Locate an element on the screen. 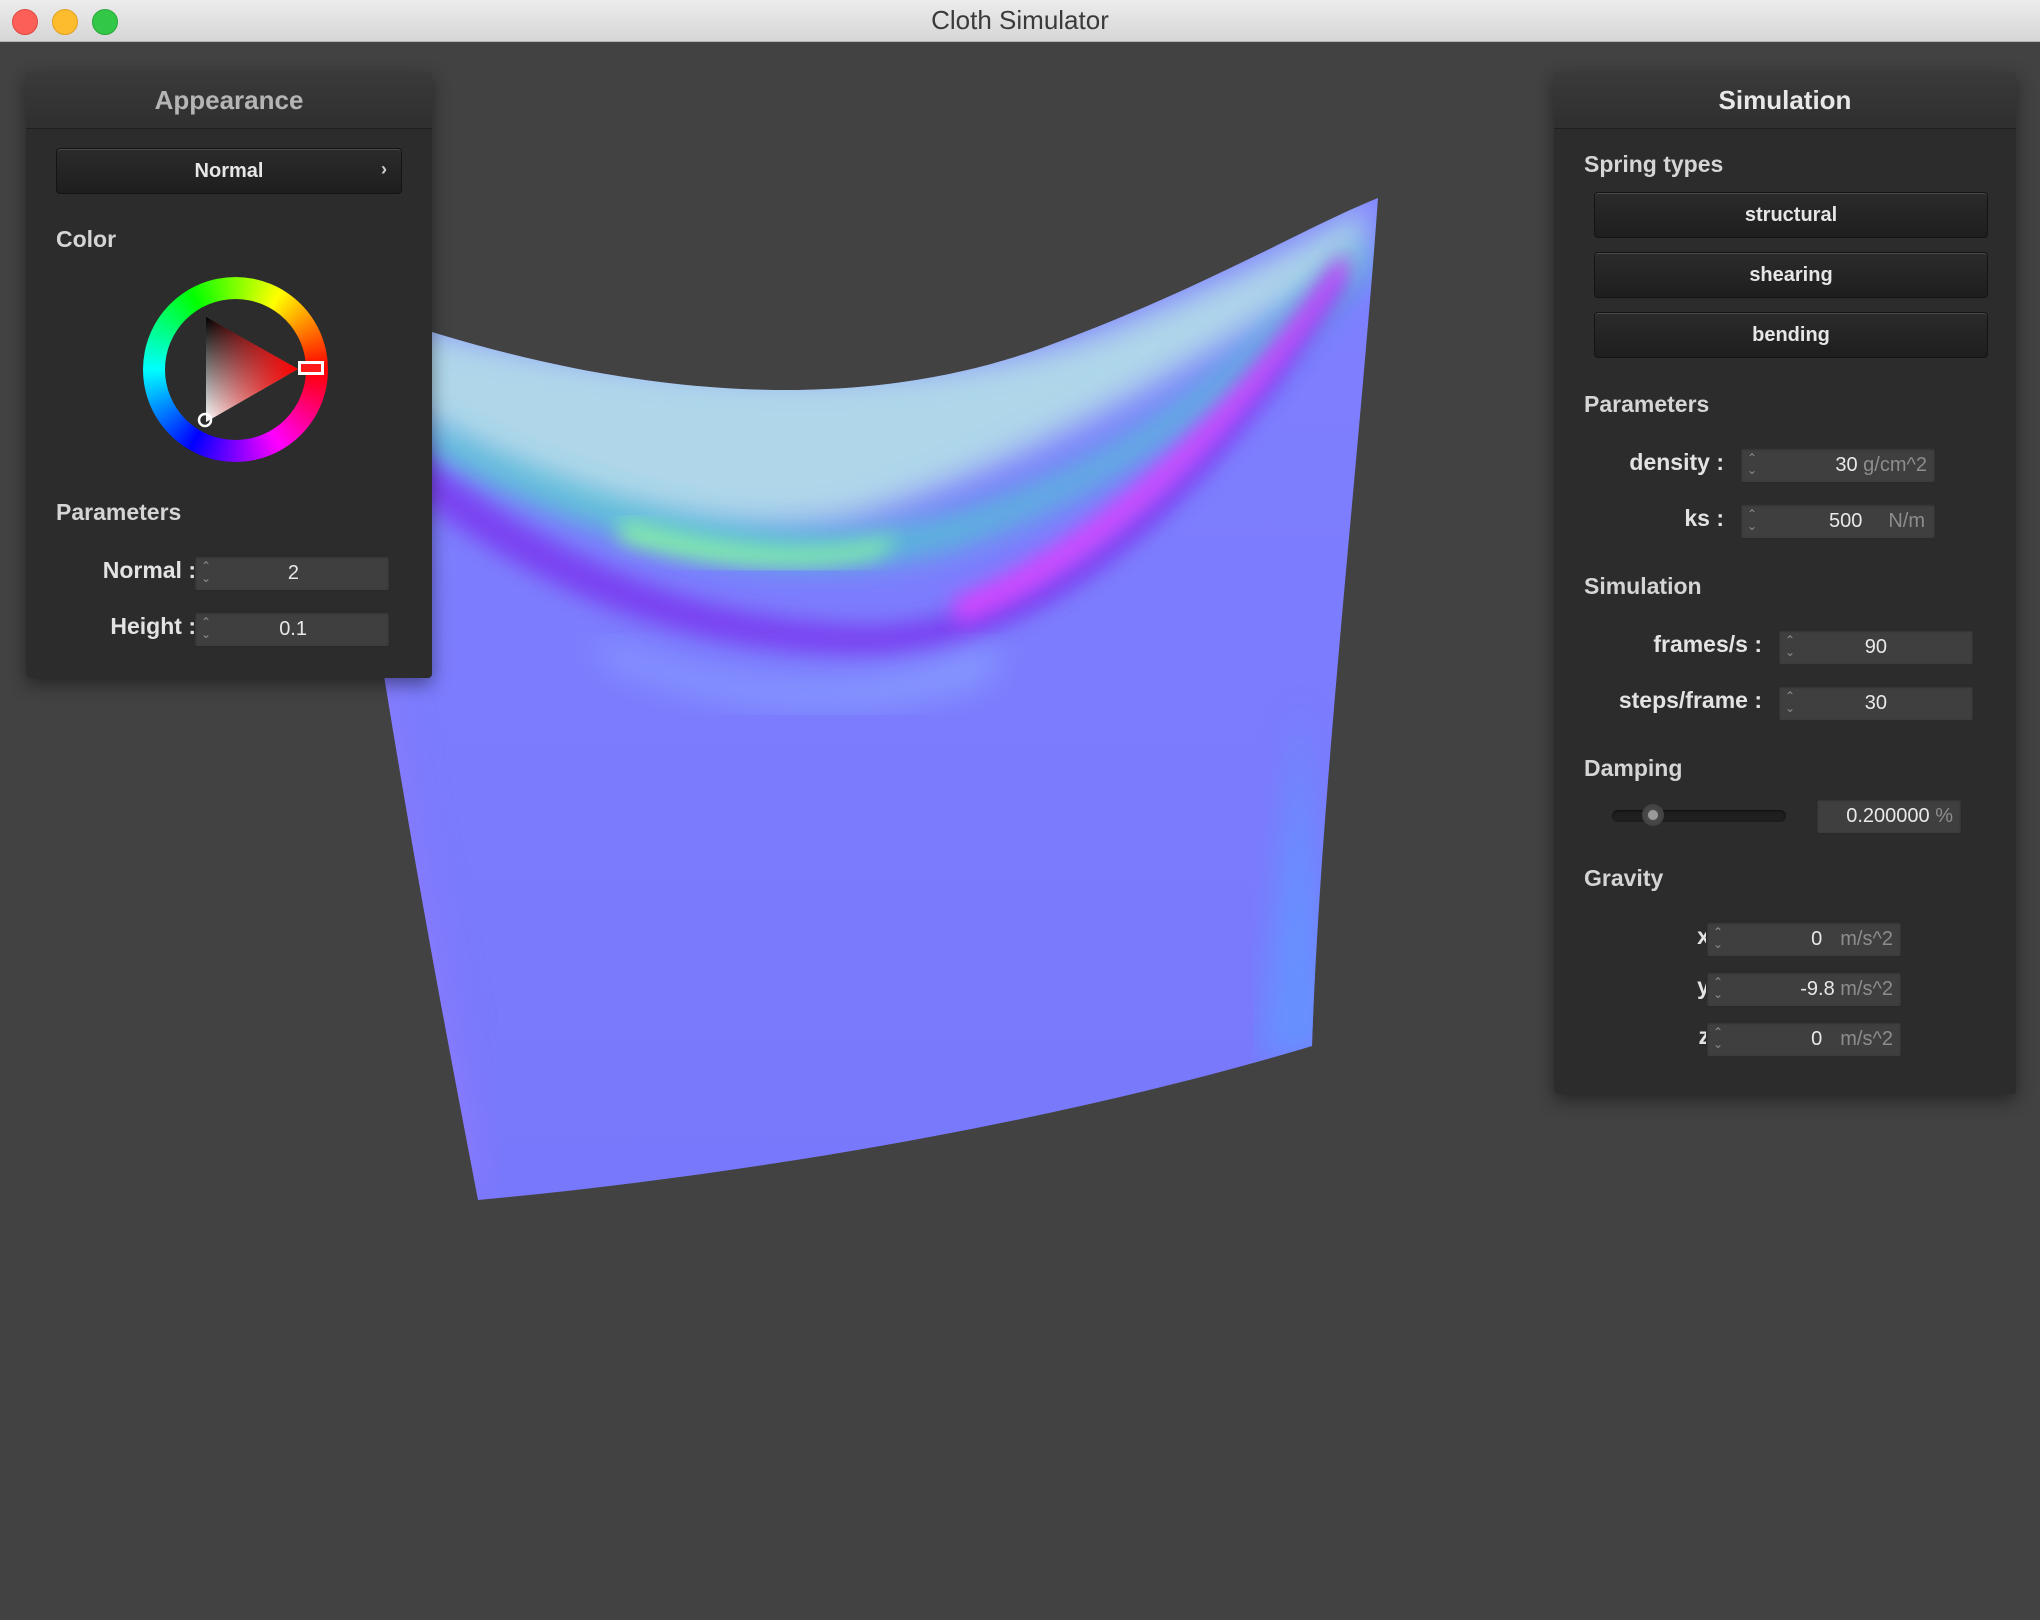 This screenshot has width=2040, height=1620. ks-label: ks : is located at coordinates (1704, 518).